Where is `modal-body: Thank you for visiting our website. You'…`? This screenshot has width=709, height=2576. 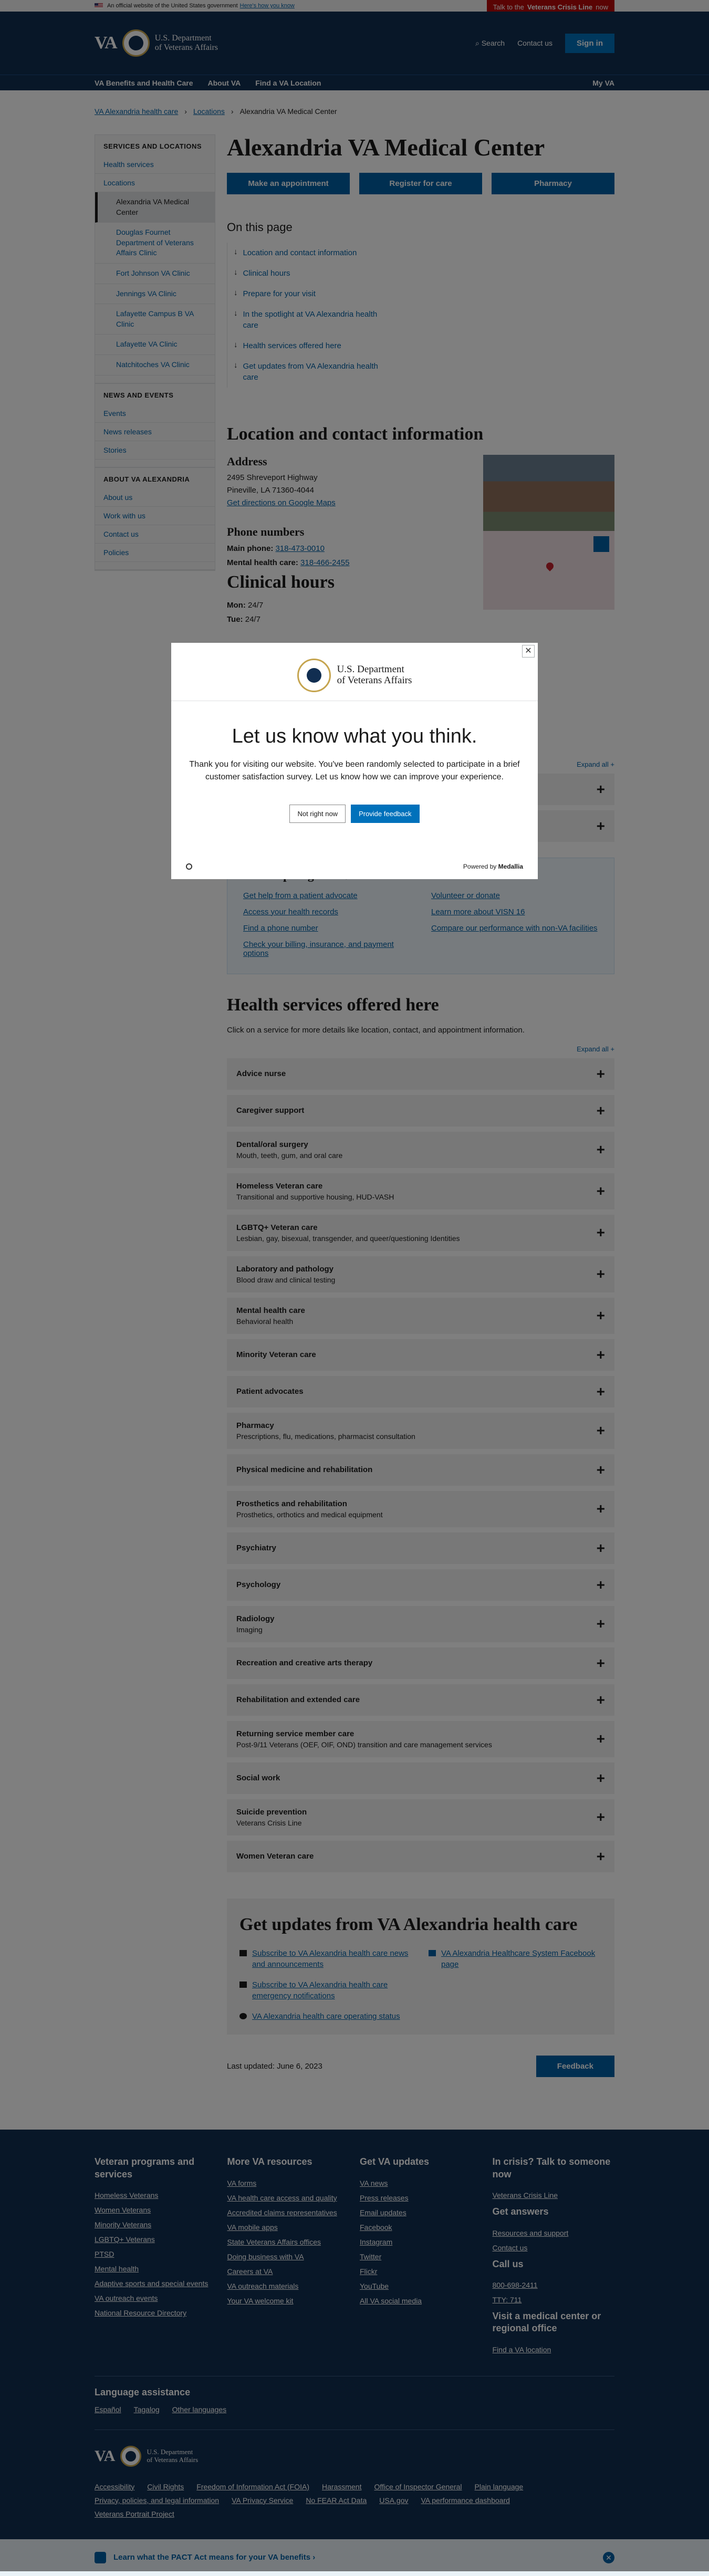
modal-body: Thank you for visiting our website. You'… is located at coordinates (354, 770).